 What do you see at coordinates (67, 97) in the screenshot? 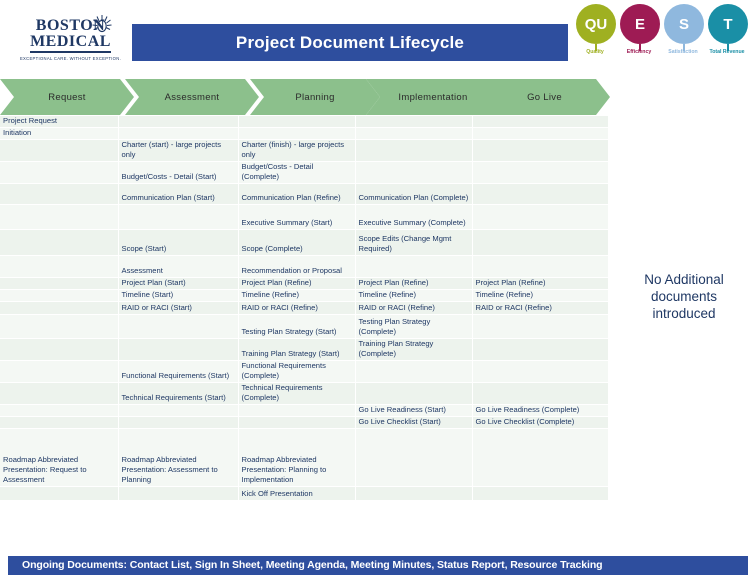
I see `phase-chevron-request: Request` at bounding box center [67, 97].